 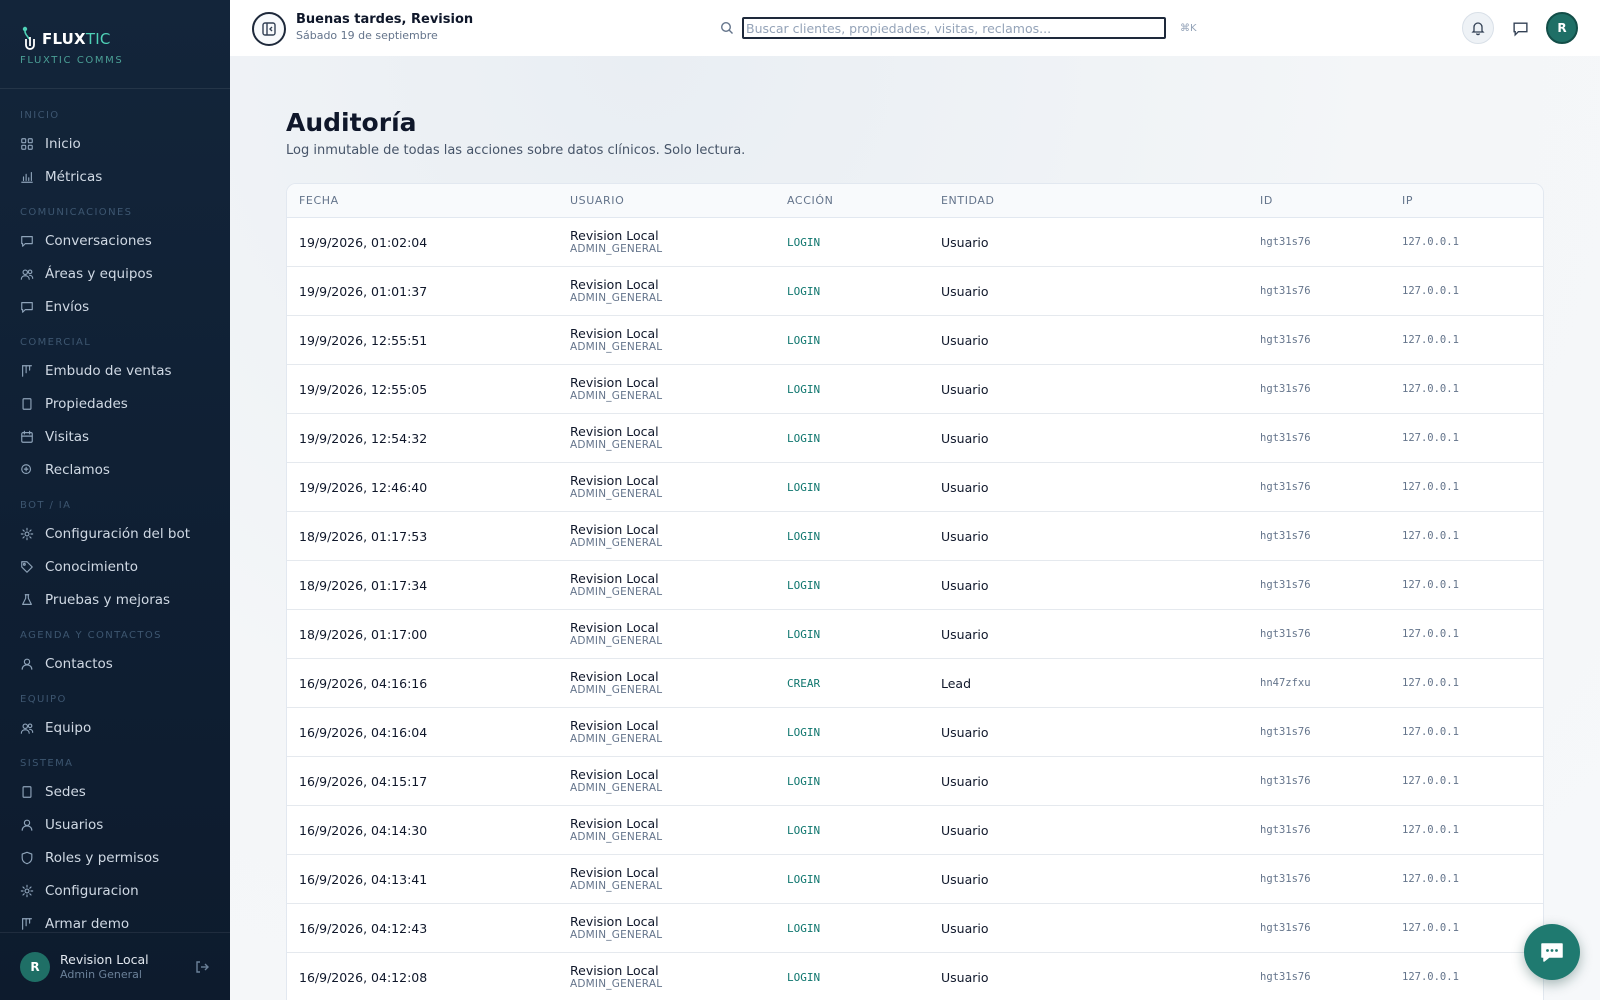 What do you see at coordinates (115, 469) in the screenshot?
I see `sidebar-item-reclamos: Reclamos` at bounding box center [115, 469].